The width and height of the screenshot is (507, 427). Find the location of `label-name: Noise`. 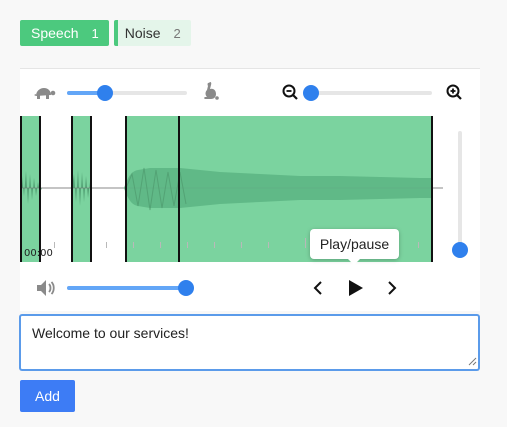

label-name: Noise is located at coordinates (142, 33).